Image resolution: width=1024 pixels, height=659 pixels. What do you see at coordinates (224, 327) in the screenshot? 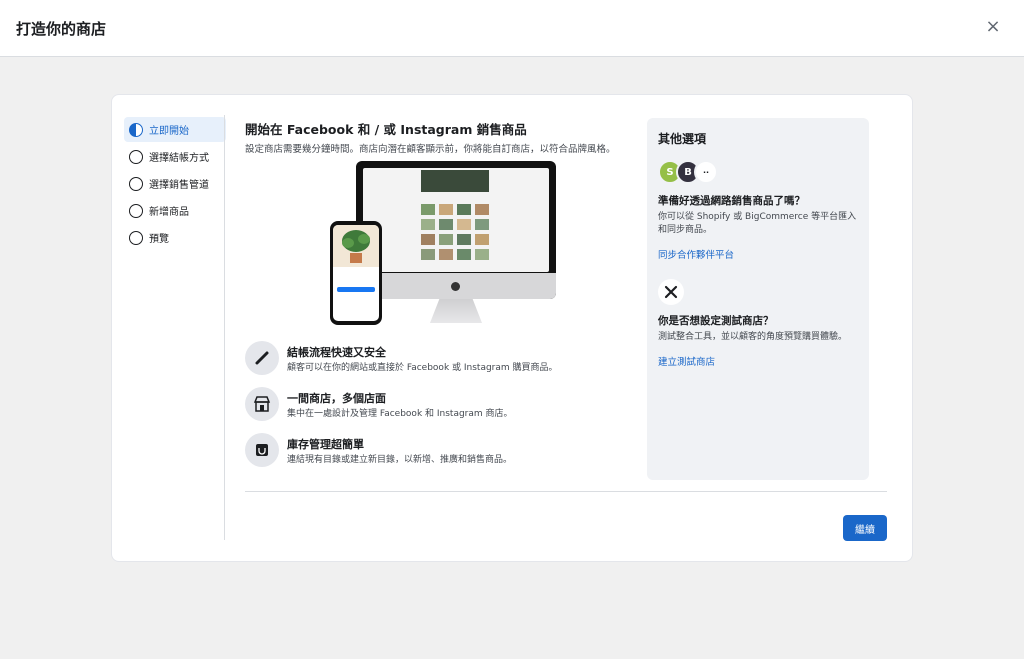
I see `vertical-divider` at bounding box center [224, 327].